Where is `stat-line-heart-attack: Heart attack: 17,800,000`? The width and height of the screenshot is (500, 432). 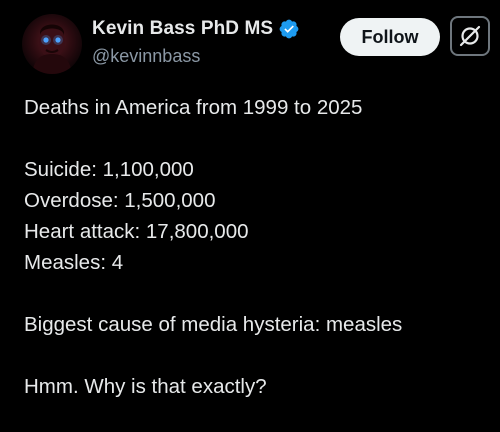 stat-line-heart-attack: Heart attack: 17,800,000 is located at coordinates (136, 231).